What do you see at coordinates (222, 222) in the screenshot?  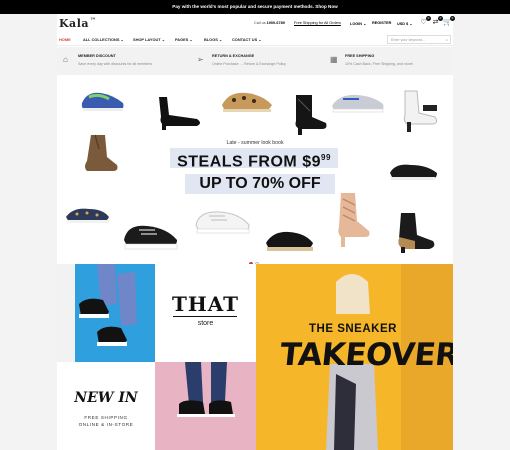 I see `white-sneaker-image` at bounding box center [222, 222].